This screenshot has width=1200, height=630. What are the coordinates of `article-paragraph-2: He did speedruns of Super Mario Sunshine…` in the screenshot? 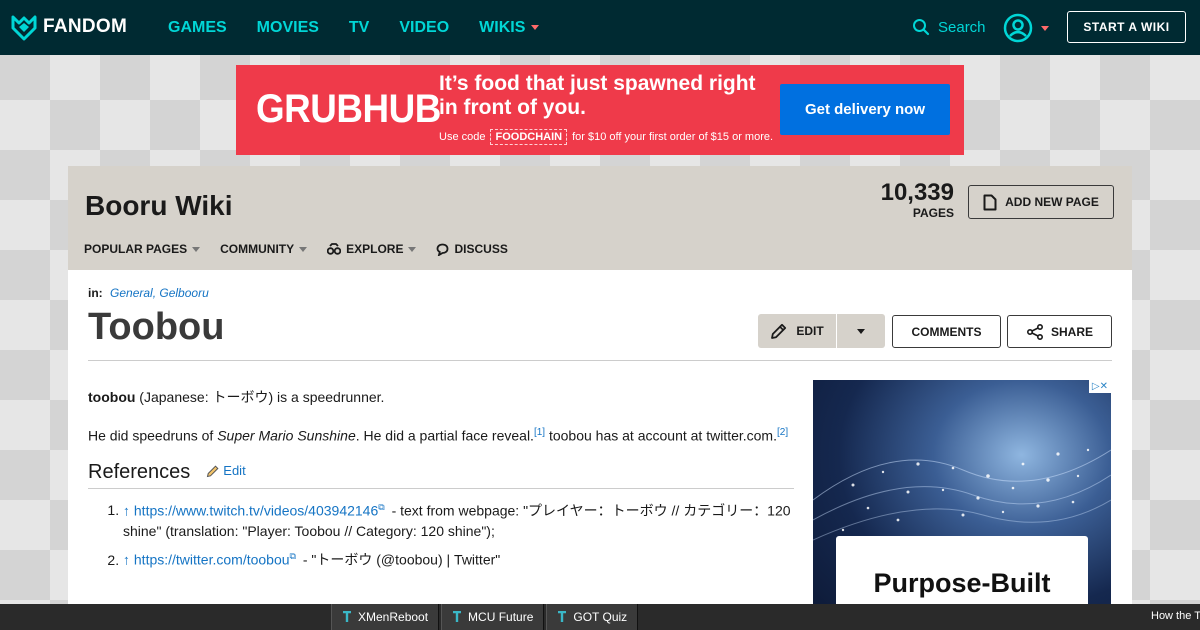 It's located at (441, 434).